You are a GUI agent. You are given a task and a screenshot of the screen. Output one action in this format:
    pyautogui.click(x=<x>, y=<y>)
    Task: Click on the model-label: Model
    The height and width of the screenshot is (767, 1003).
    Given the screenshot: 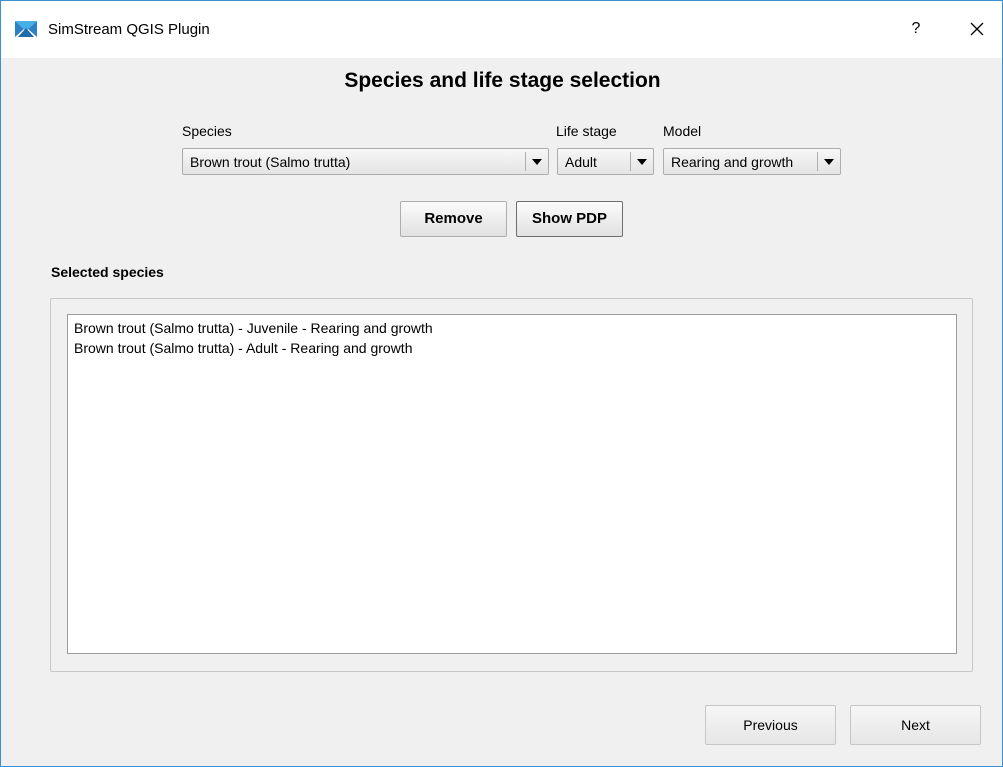 What is the action you would take?
    pyautogui.click(x=682, y=131)
    